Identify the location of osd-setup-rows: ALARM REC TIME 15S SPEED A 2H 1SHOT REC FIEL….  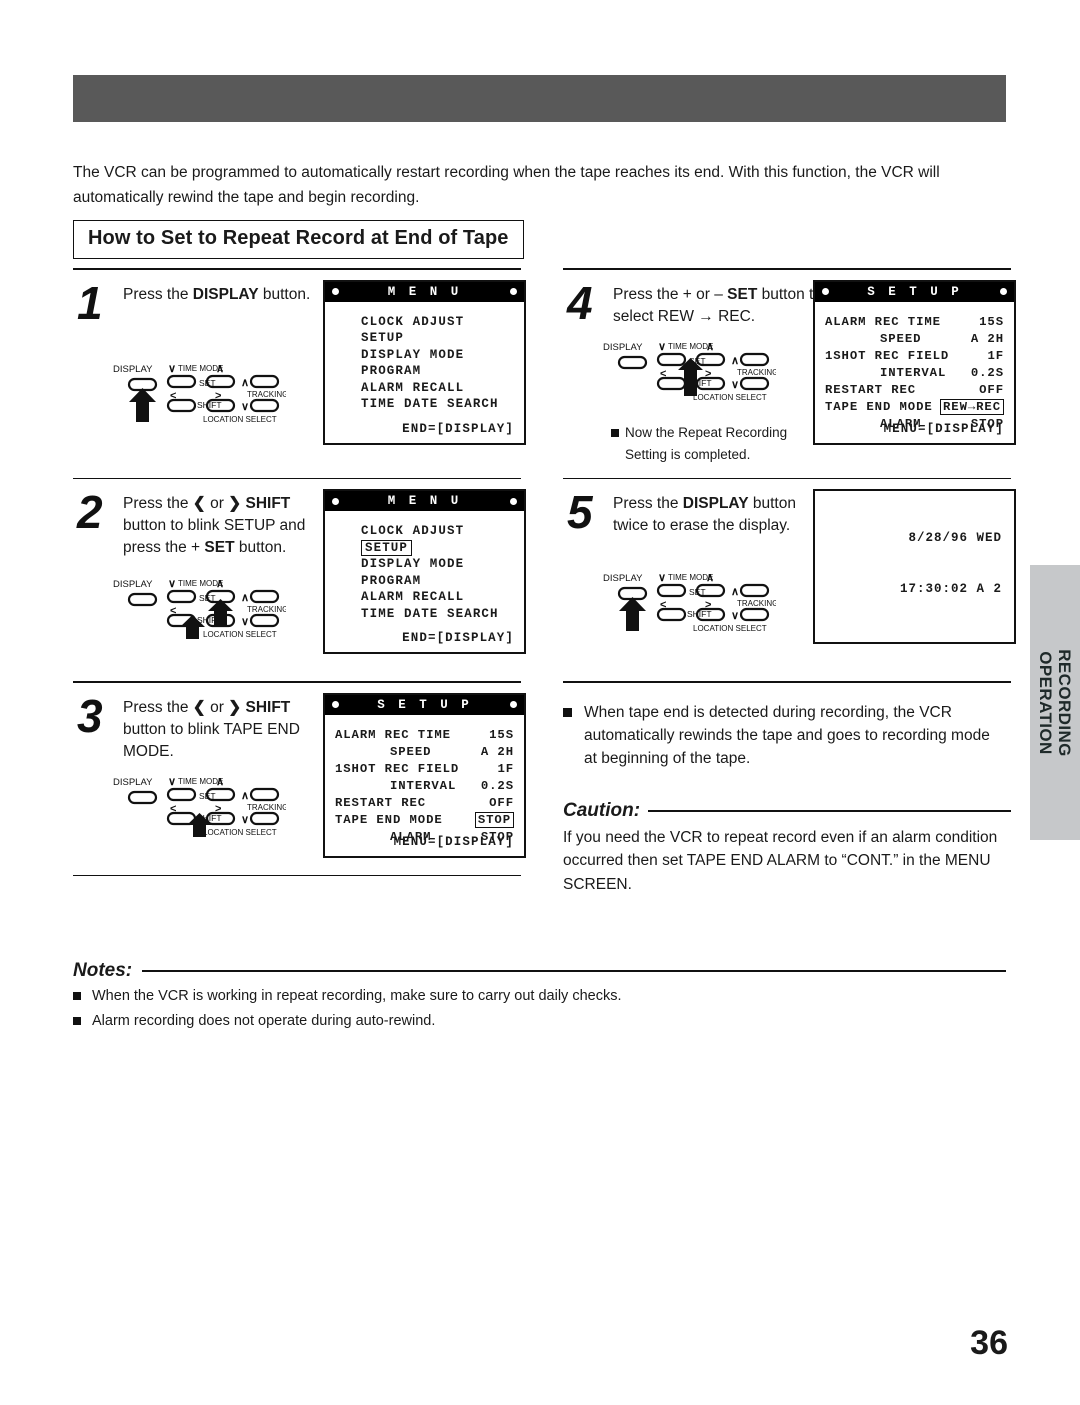
(914, 367).